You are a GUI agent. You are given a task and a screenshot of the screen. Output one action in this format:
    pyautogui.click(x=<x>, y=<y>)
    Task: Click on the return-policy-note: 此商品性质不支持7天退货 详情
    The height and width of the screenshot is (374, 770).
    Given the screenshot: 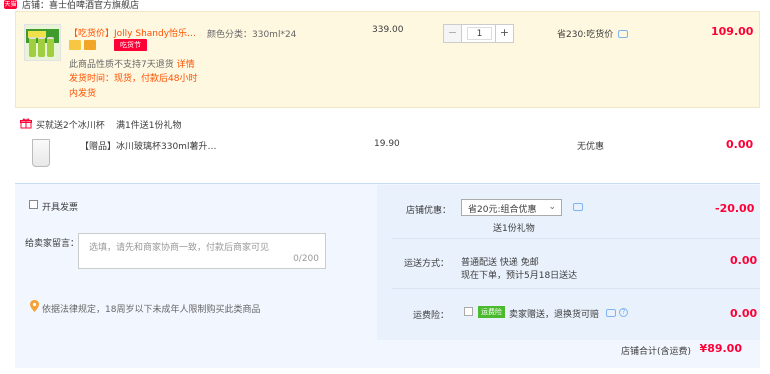 What is the action you would take?
    pyautogui.click(x=132, y=63)
    